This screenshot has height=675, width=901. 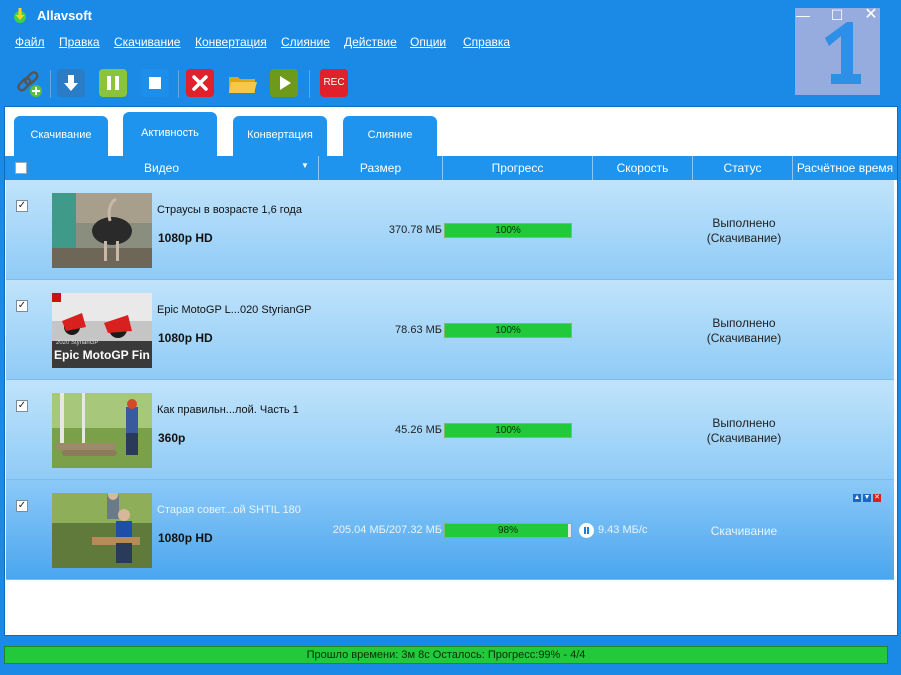 What do you see at coordinates (803, 15) in the screenshot?
I see `minimize-icon: —` at bounding box center [803, 15].